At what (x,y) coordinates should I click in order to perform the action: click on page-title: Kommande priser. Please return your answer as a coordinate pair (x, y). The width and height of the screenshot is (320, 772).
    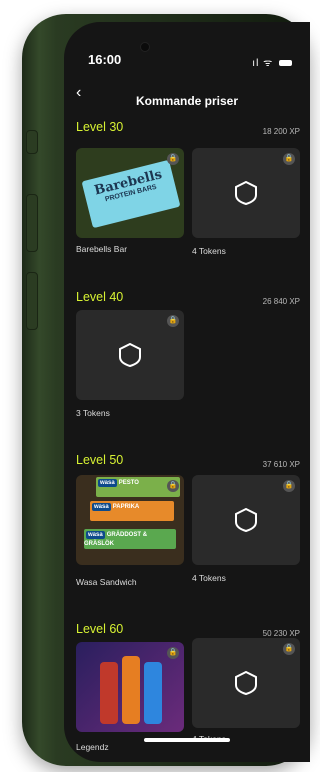
    Looking at the image, I should click on (187, 101).